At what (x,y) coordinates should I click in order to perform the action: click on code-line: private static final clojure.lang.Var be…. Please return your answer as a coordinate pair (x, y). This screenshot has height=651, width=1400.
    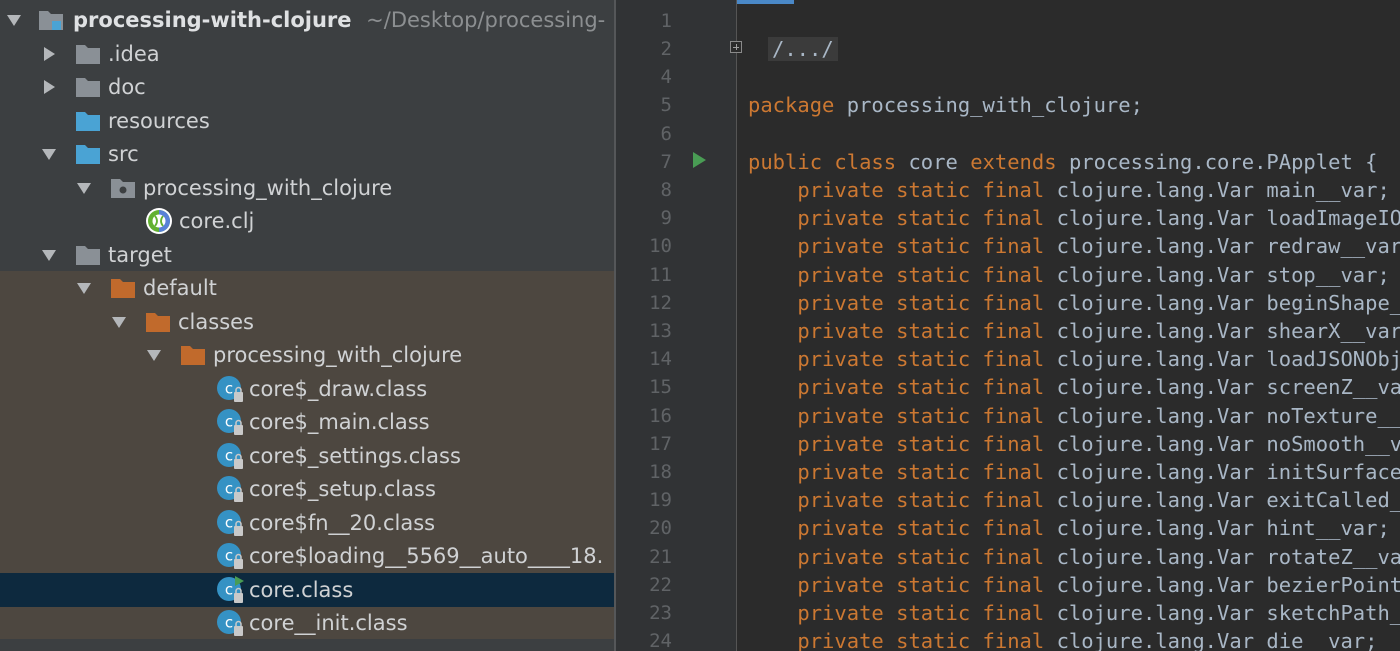
    Looking at the image, I should click on (1098, 585).